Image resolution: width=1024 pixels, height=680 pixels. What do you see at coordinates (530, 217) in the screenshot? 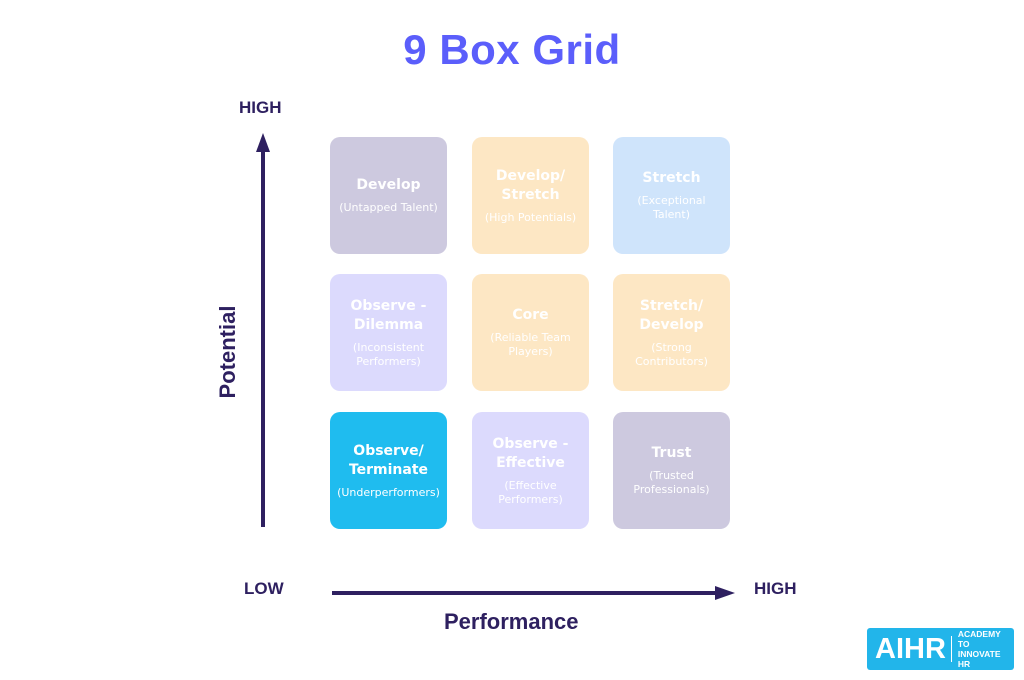
I see `box-desc: (High Potentials)` at bounding box center [530, 217].